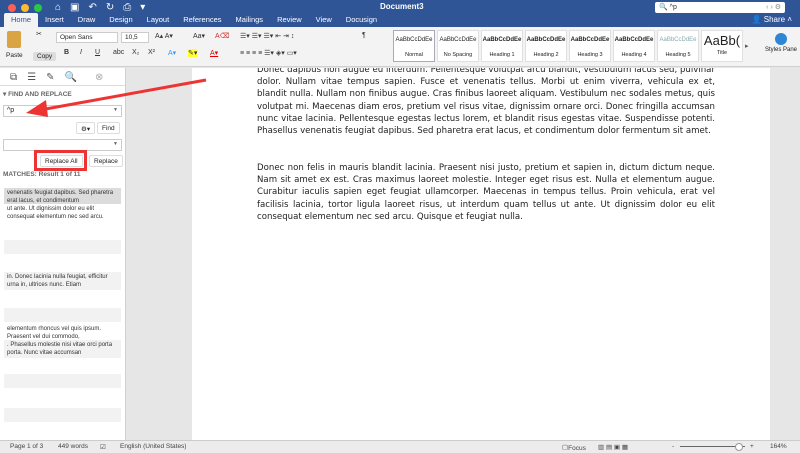  I want to click on share-button: 👤 Share ˄, so click(772, 19).